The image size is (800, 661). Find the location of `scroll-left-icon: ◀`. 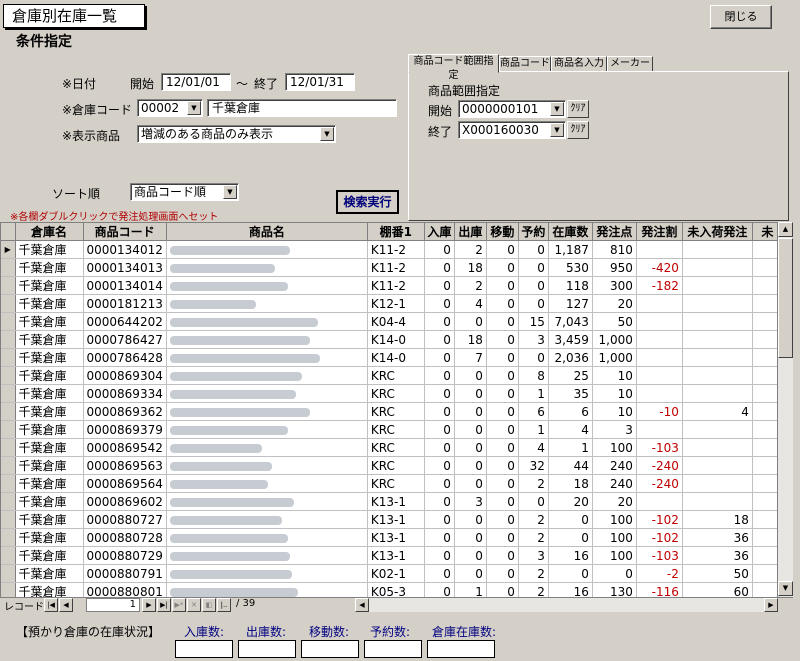

scroll-left-icon: ◀ is located at coordinates (362, 605).